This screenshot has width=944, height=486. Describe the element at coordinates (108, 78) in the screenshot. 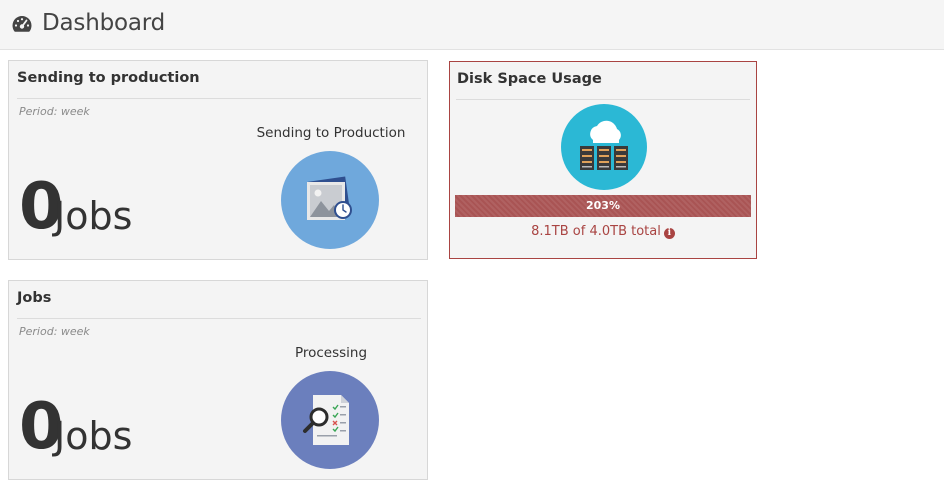

I see `card-title: Sending to production` at that location.